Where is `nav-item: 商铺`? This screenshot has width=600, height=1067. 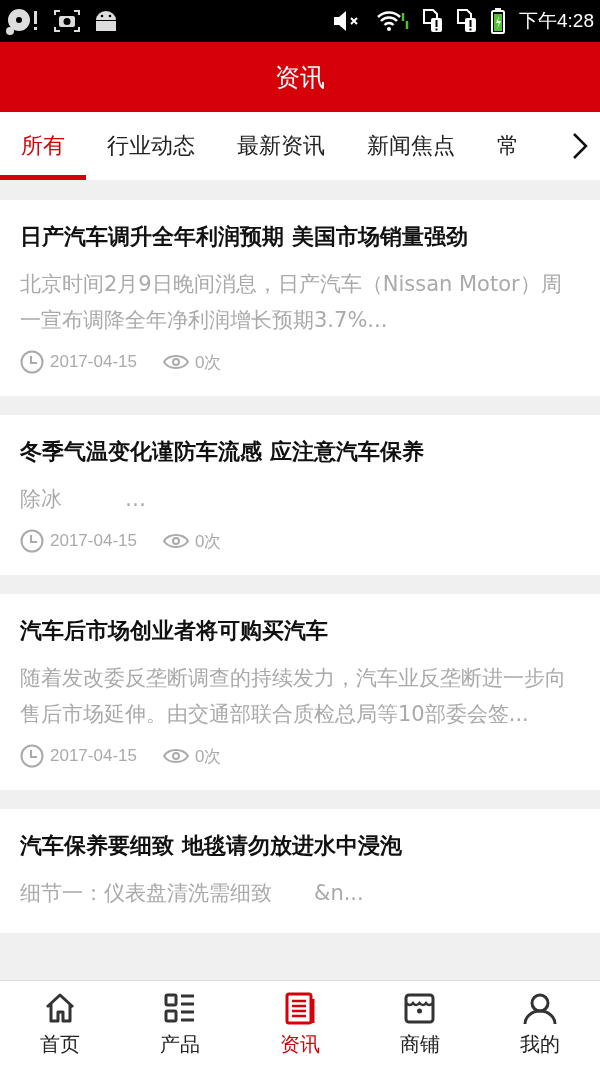
nav-item: 商铺 is located at coordinates (420, 1024).